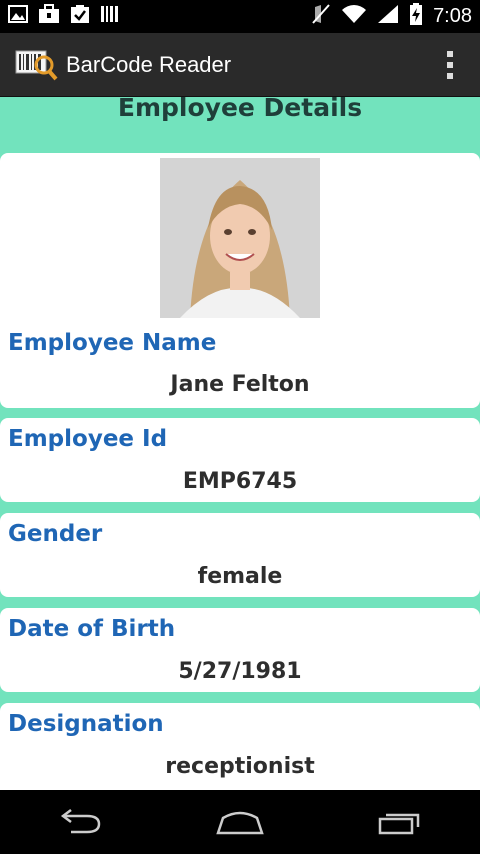 Image resolution: width=480 pixels, height=854 pixels. What do you see at coordinates (18, 16) in the screenshot?
I see `gallery-icon` at bounding box center [18, 16].